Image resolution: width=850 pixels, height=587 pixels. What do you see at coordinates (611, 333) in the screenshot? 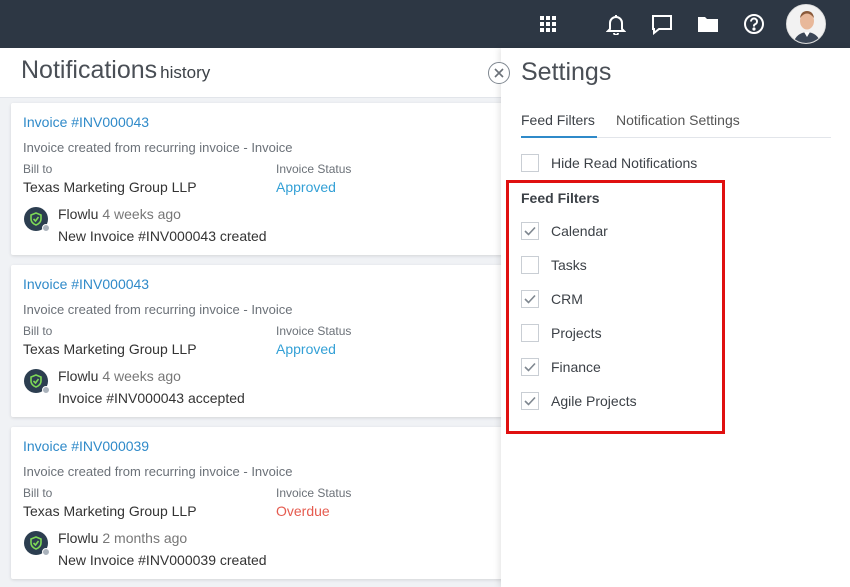
I see `filter-option-projects: Projects` at bounding box center [611, 333].